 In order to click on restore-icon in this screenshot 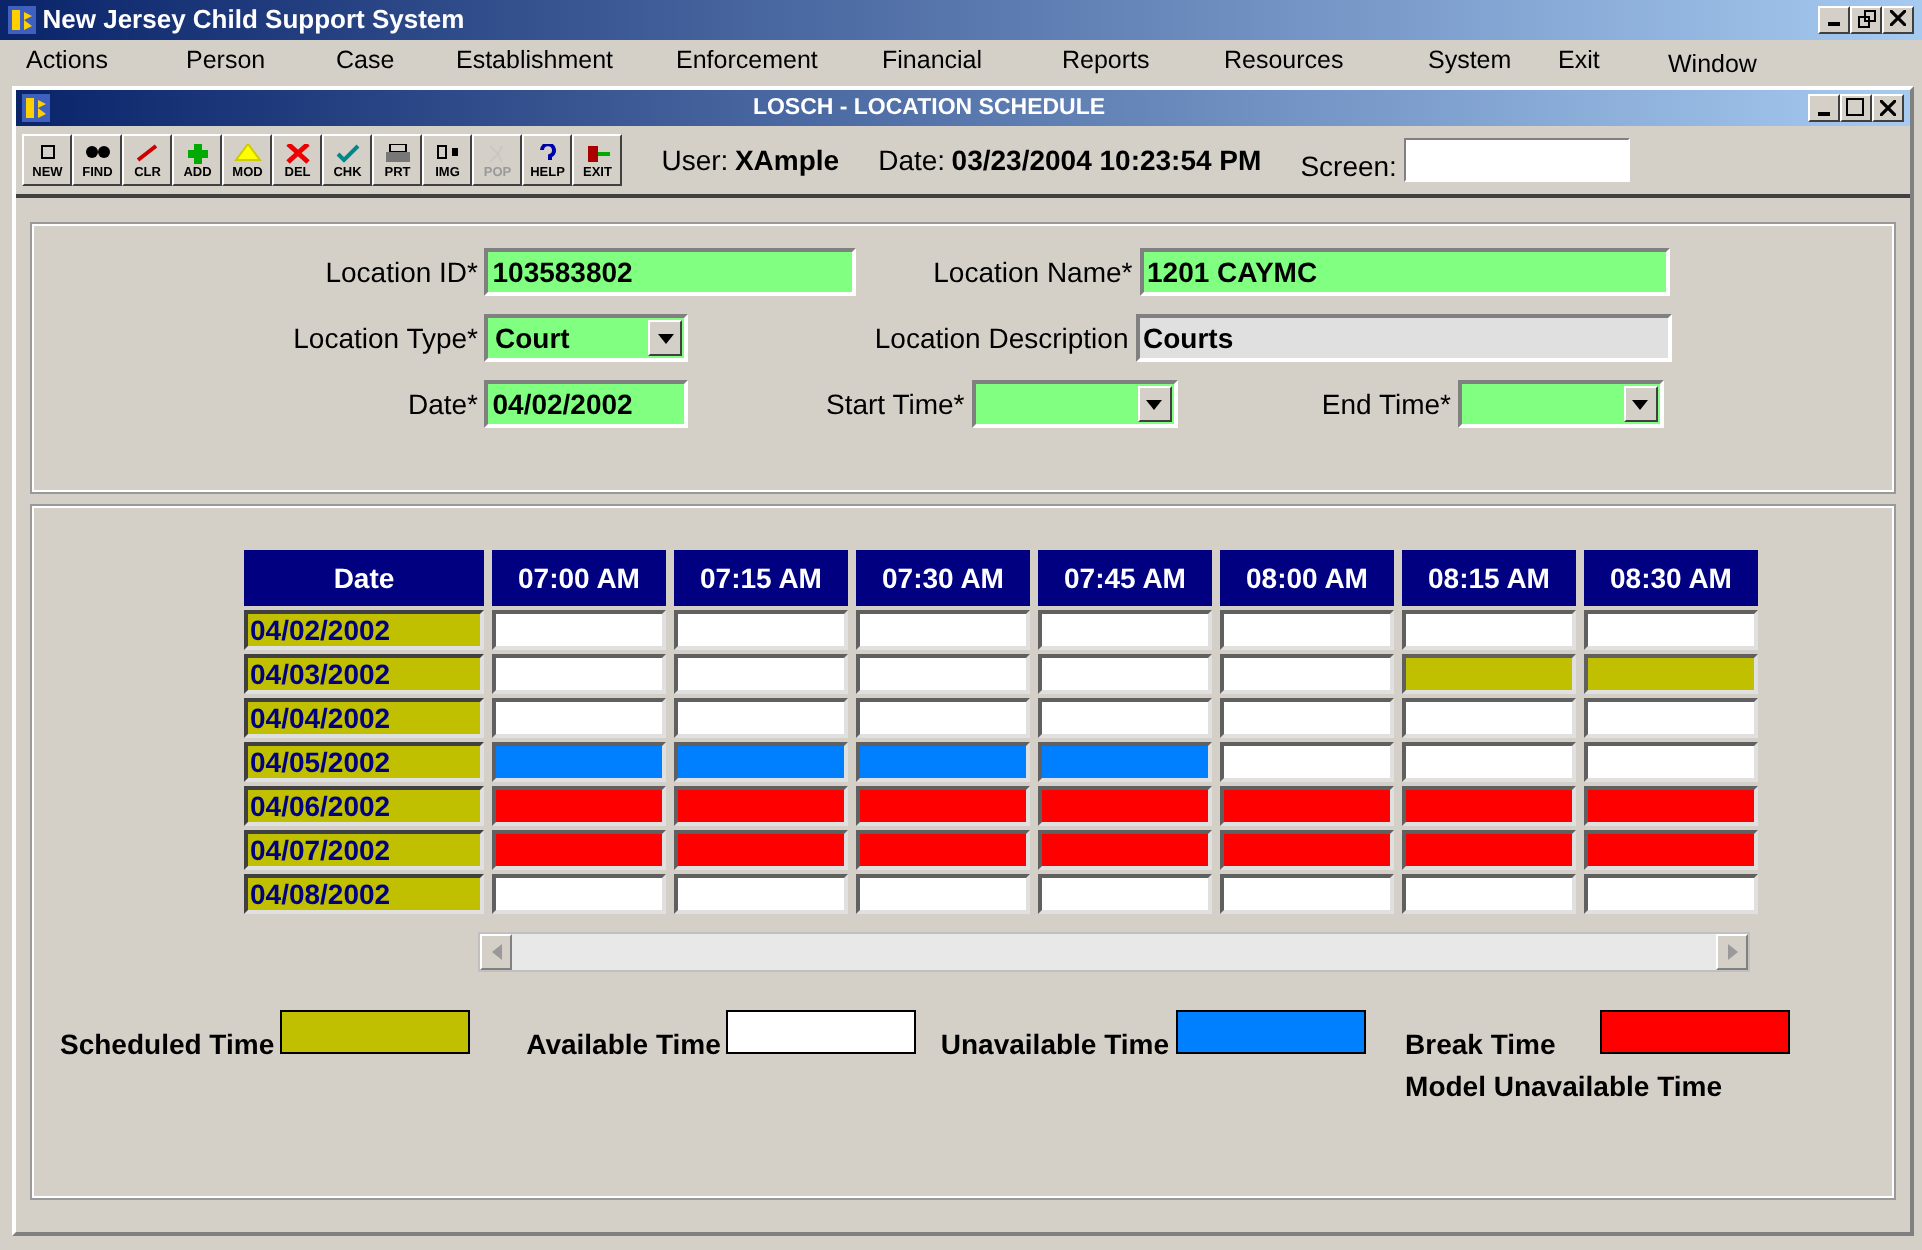, I will do `click(1866, 18)`.